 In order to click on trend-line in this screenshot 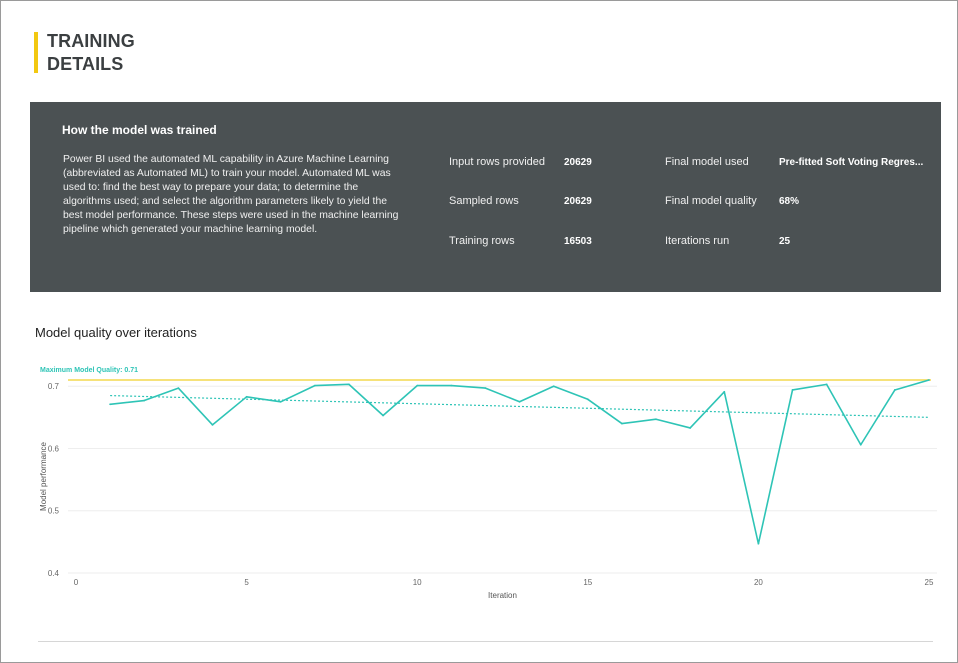, I will do `click(520, 406)`.